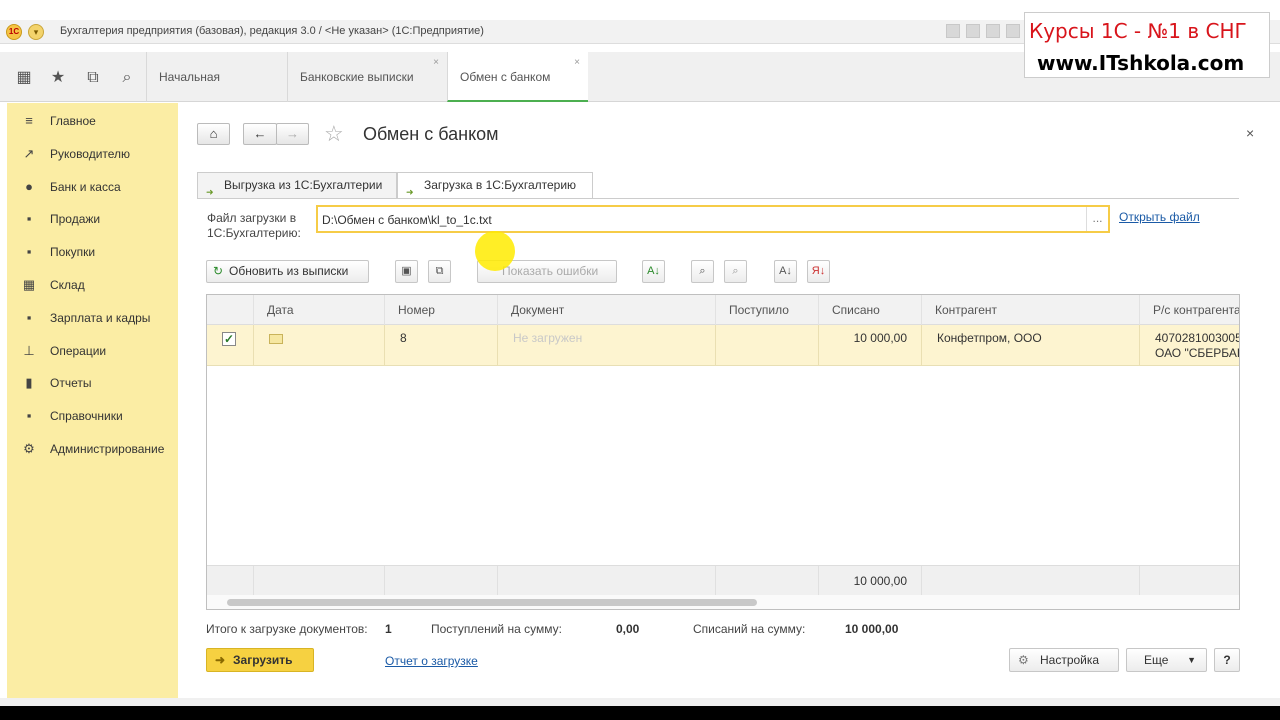  Describe the element at coordinates (92, 252) in the screenshot. I see `sidebar-item-purchases: ▪ Покупки` at that location.